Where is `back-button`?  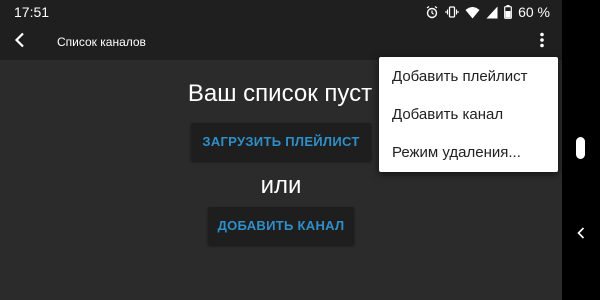
back-button is located at coordinates (20, 42).